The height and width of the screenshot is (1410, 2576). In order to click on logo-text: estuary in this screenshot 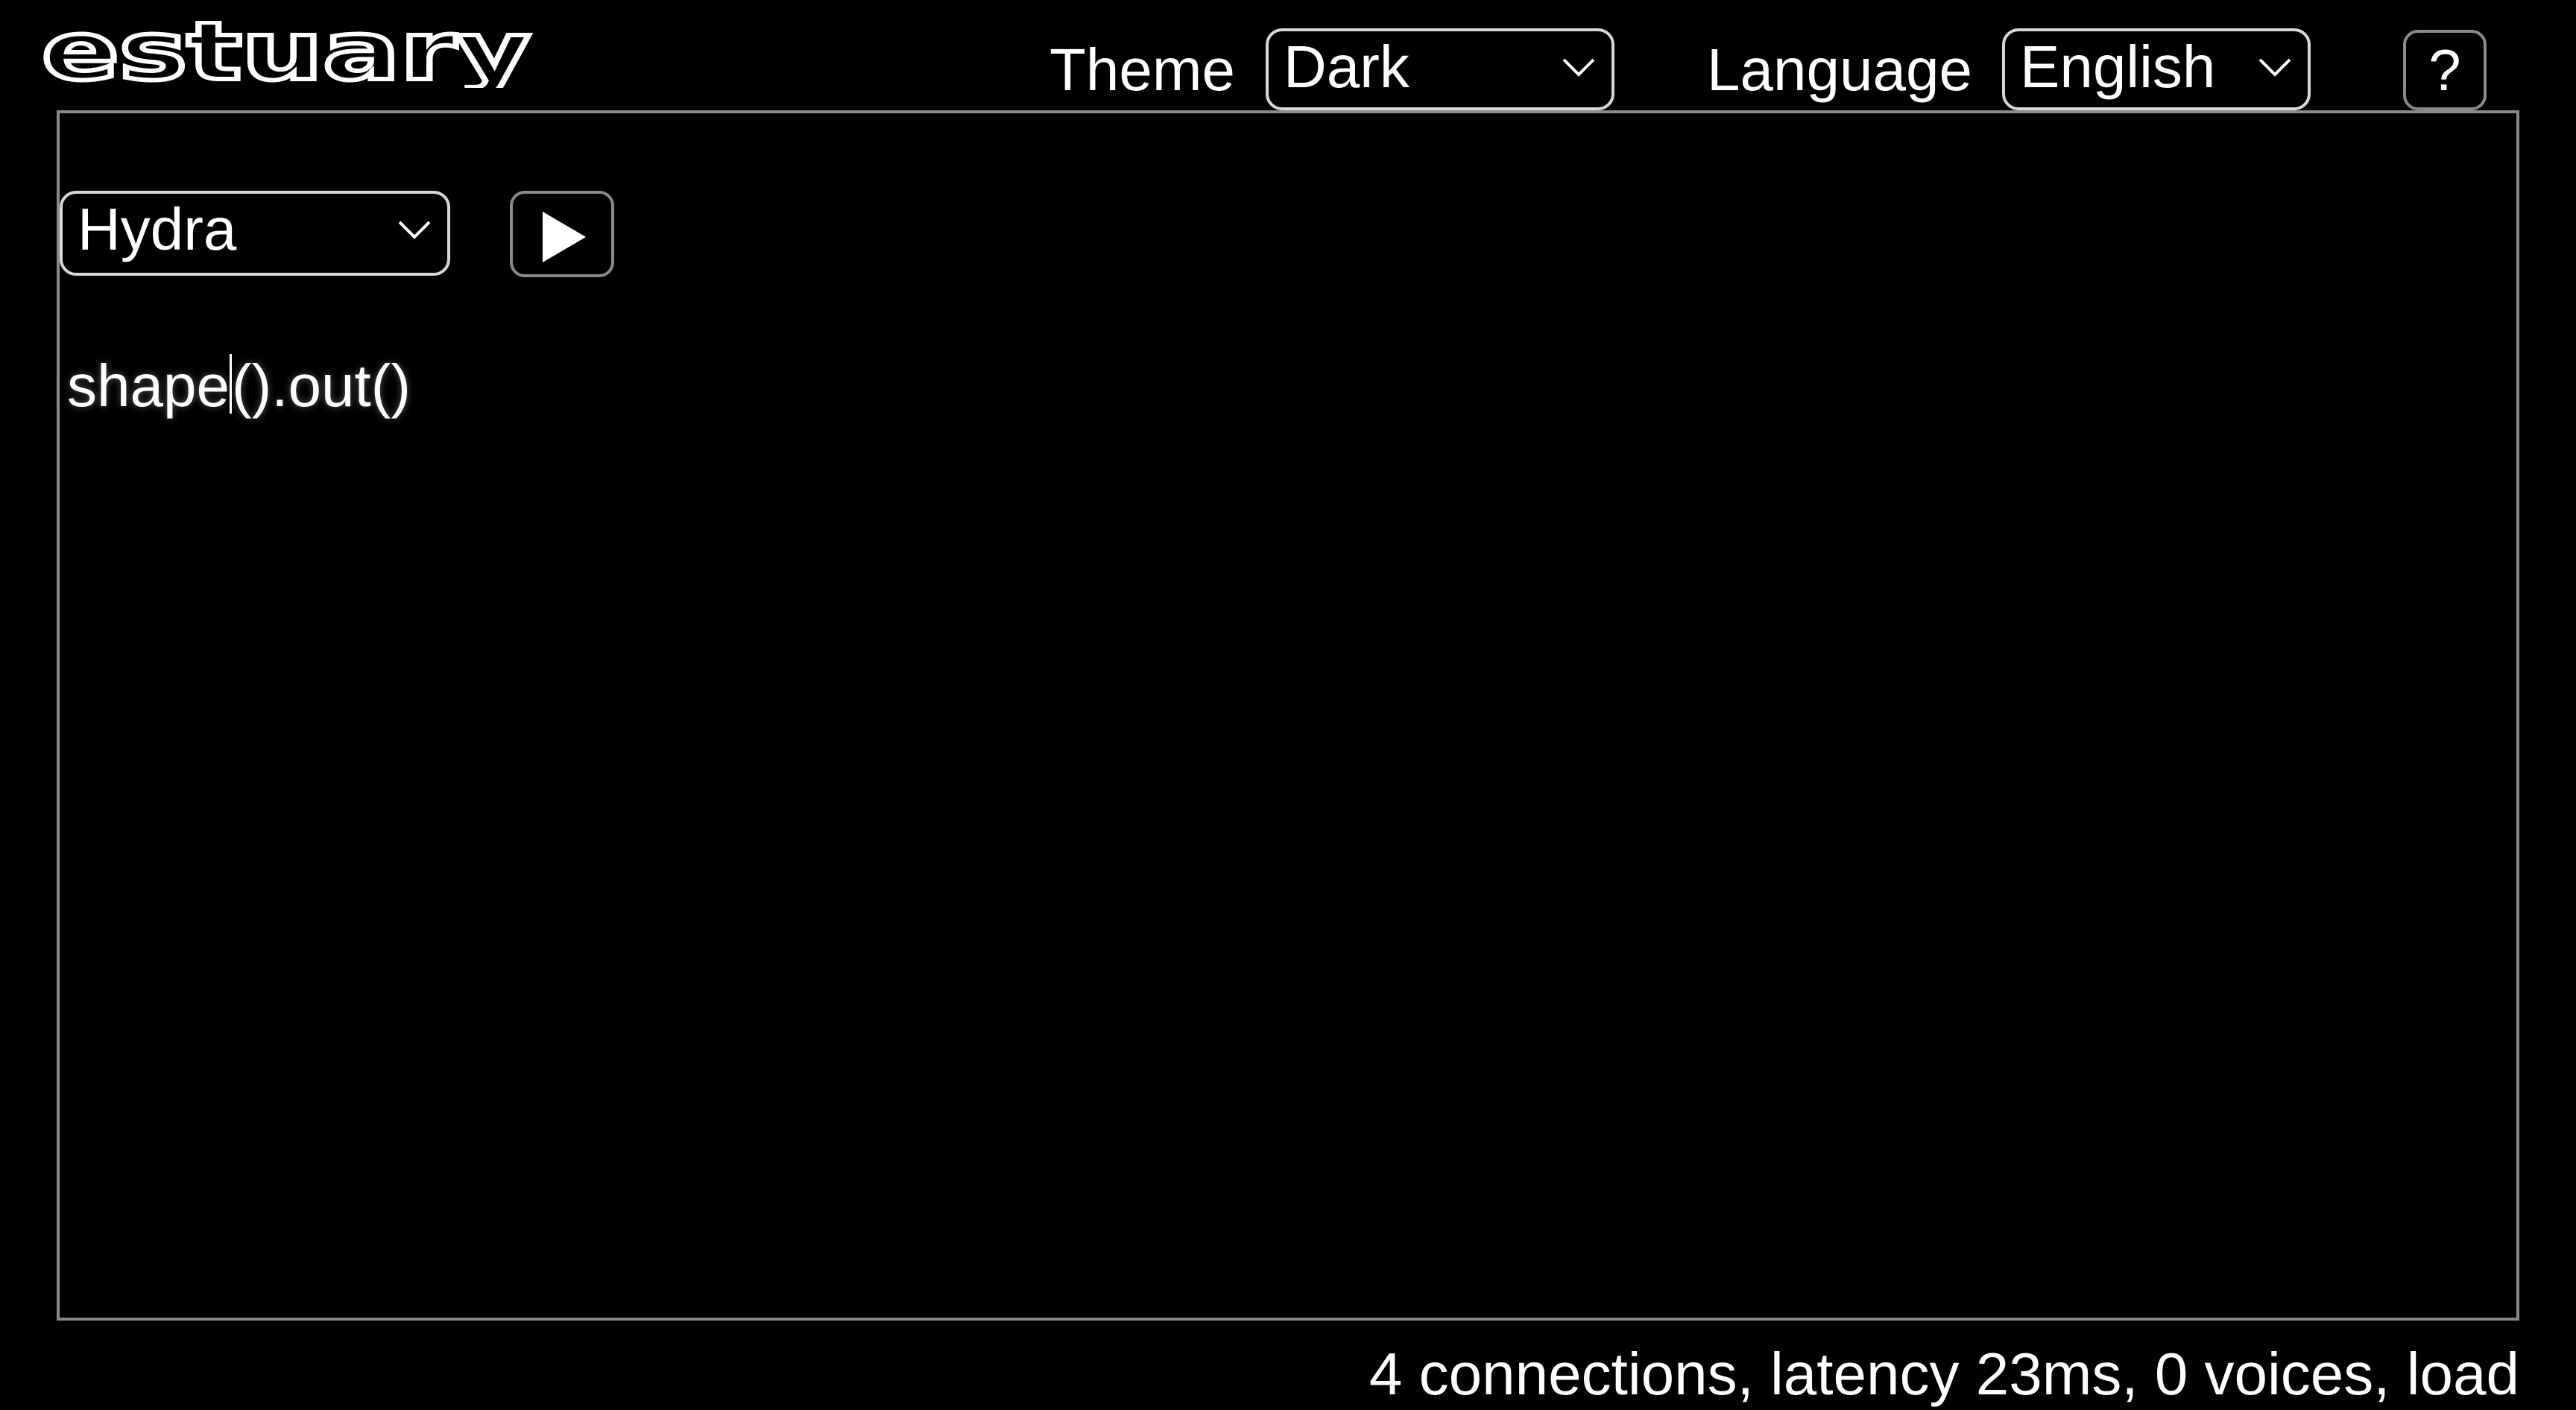, I will do `click(286, 54)`.